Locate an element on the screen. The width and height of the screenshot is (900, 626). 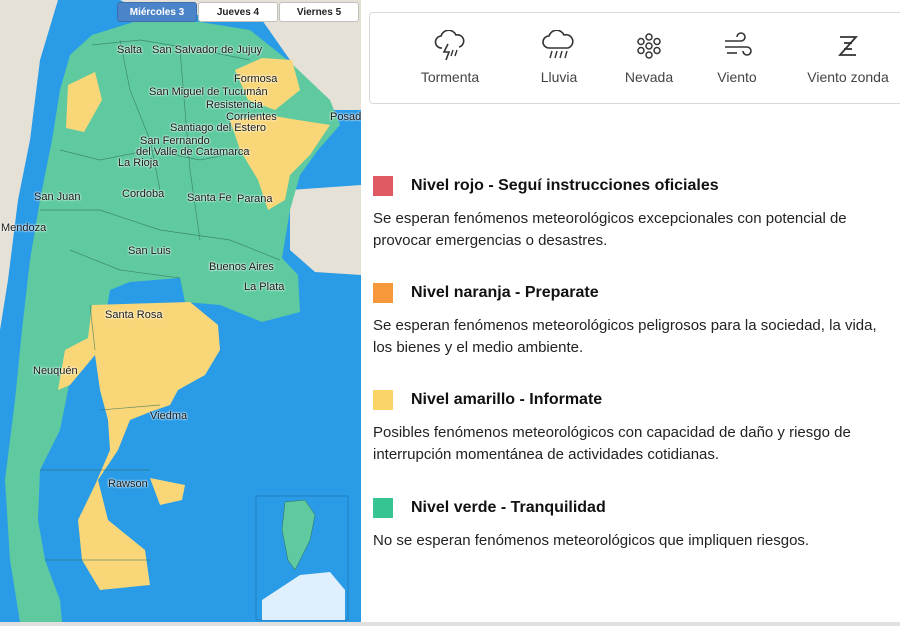
legend-item-viento-zonda: Viento zonda is located at coordinates (846, 59).